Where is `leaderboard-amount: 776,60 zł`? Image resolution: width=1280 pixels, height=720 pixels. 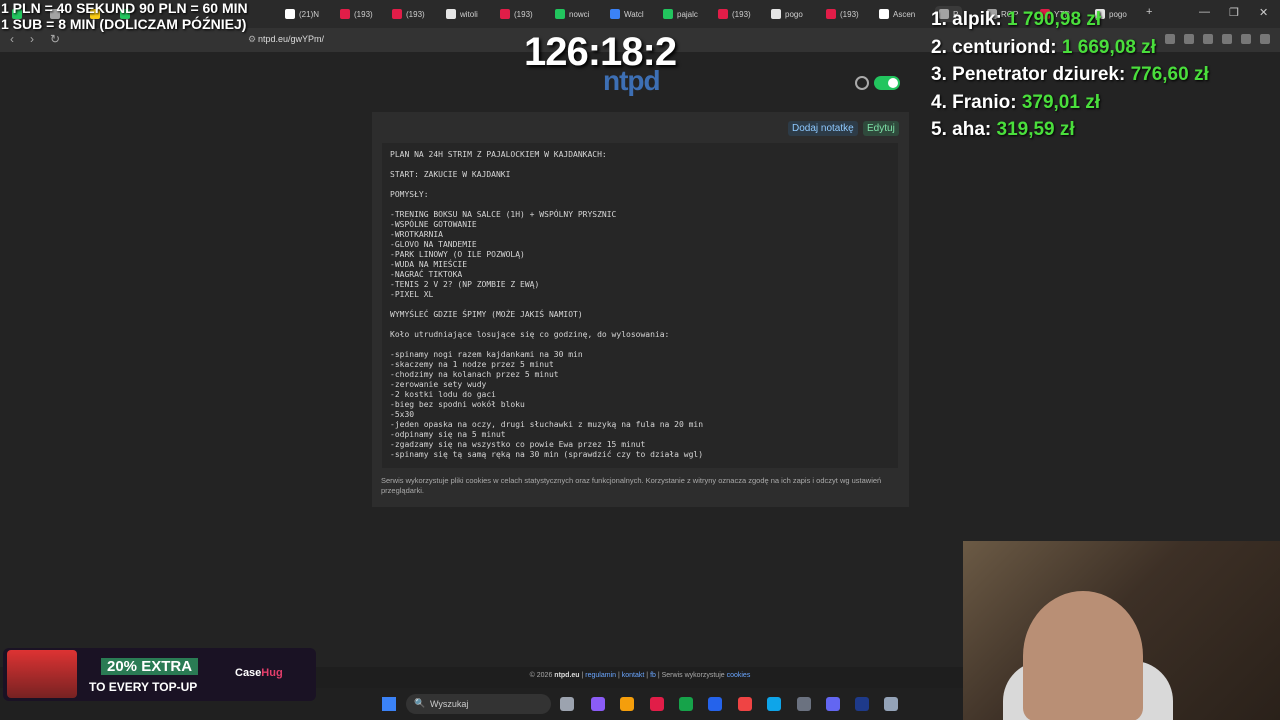 leaderboard-amount: 776,60 zł is located at coordinates (1169, 75).